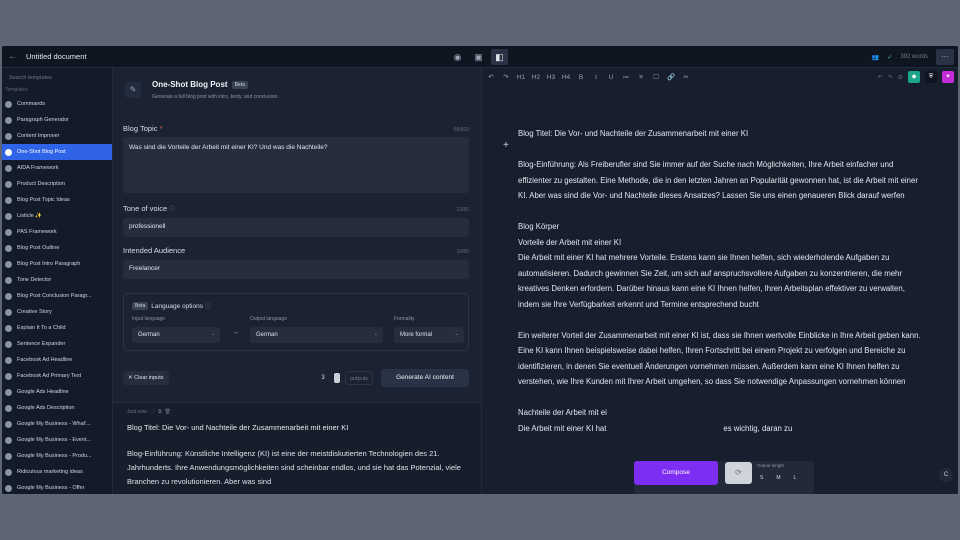 Image resolution: width=960 pixels, height=540 pixels. Describe the element at coordinates (56, 56) in the screenshot. I see `document-title: Untitled document` at that location.